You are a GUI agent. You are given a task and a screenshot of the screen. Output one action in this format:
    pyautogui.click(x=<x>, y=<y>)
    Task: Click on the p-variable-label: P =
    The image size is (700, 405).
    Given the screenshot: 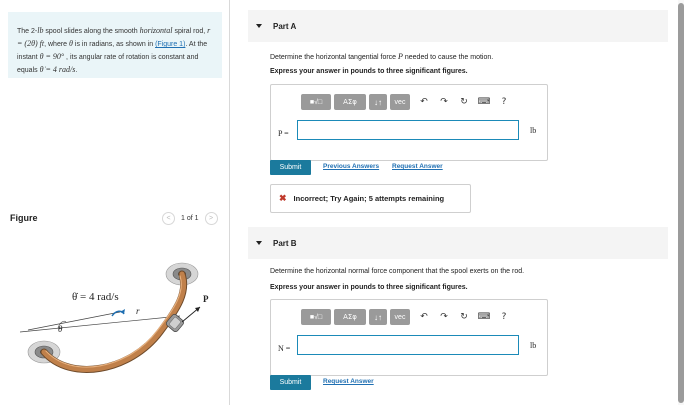 What is the action you would take?
    pyautogui.click(x=283, y=133)
    